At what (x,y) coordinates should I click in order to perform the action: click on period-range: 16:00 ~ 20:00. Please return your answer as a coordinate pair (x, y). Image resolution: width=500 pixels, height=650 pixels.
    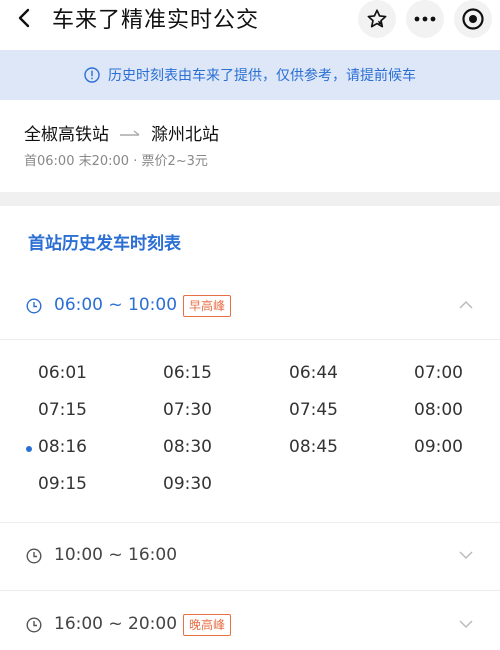
    Looking at the image, I should click on (116, 624).